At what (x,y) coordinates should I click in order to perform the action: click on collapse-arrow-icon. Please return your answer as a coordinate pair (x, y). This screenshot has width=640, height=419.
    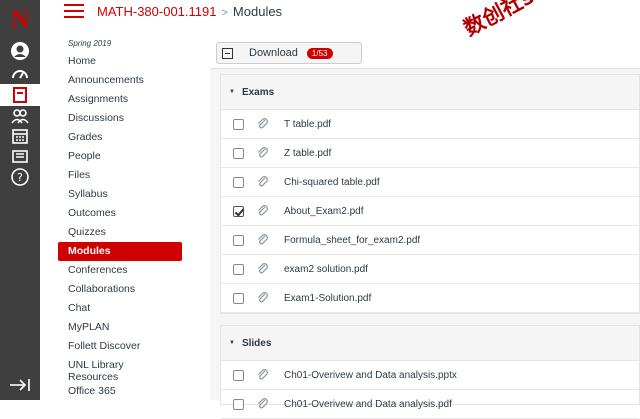
    Looking at the image, I should click on (20, 385).